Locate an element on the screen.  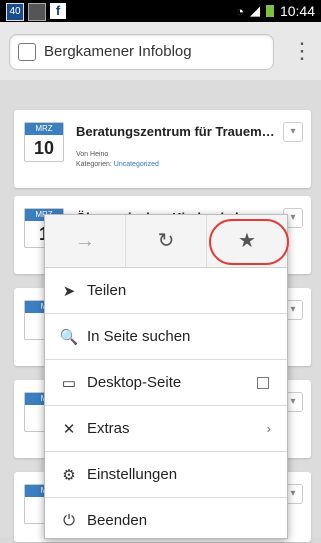
menu-item-quit: ⏻ Beenden is located at coordinates (166, 520).